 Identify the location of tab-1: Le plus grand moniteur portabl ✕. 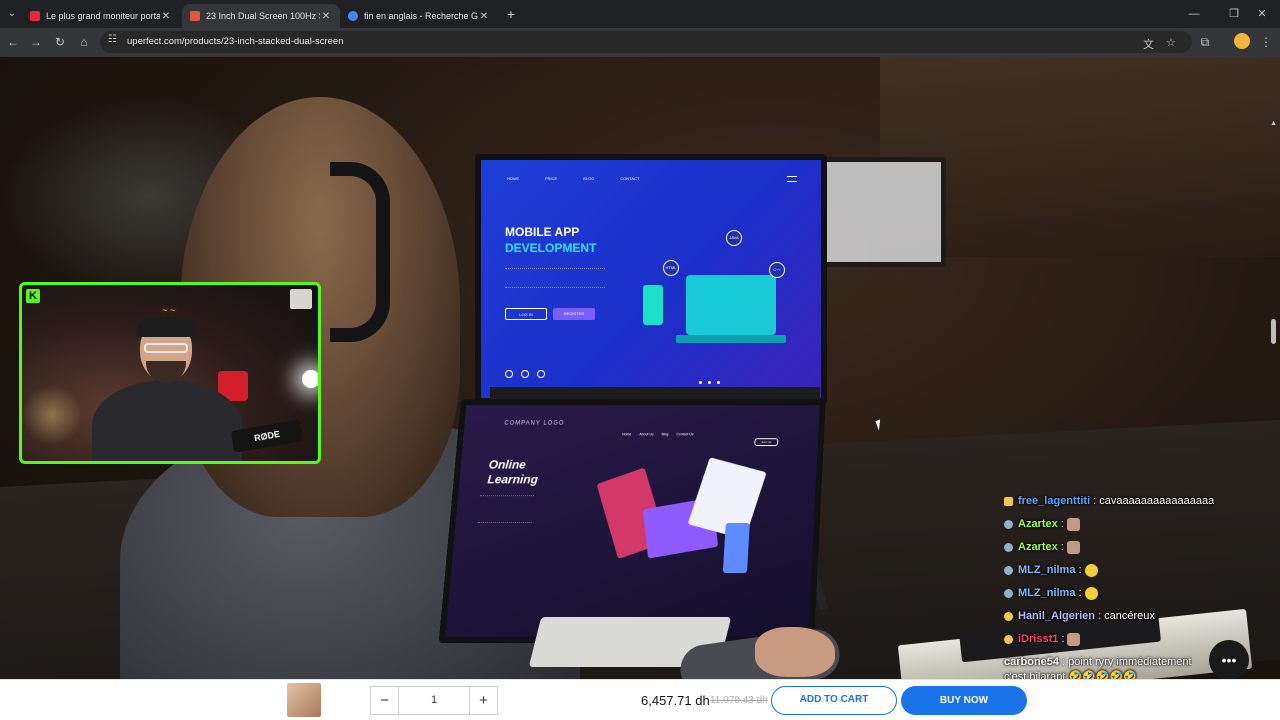
(101, 16).